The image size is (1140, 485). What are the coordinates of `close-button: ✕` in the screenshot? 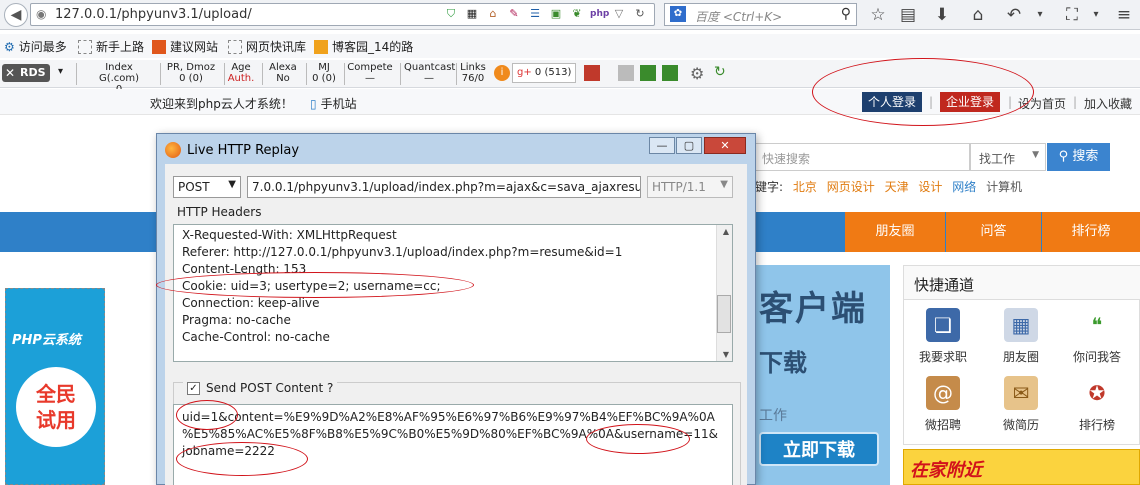 It's located at (725, 145).